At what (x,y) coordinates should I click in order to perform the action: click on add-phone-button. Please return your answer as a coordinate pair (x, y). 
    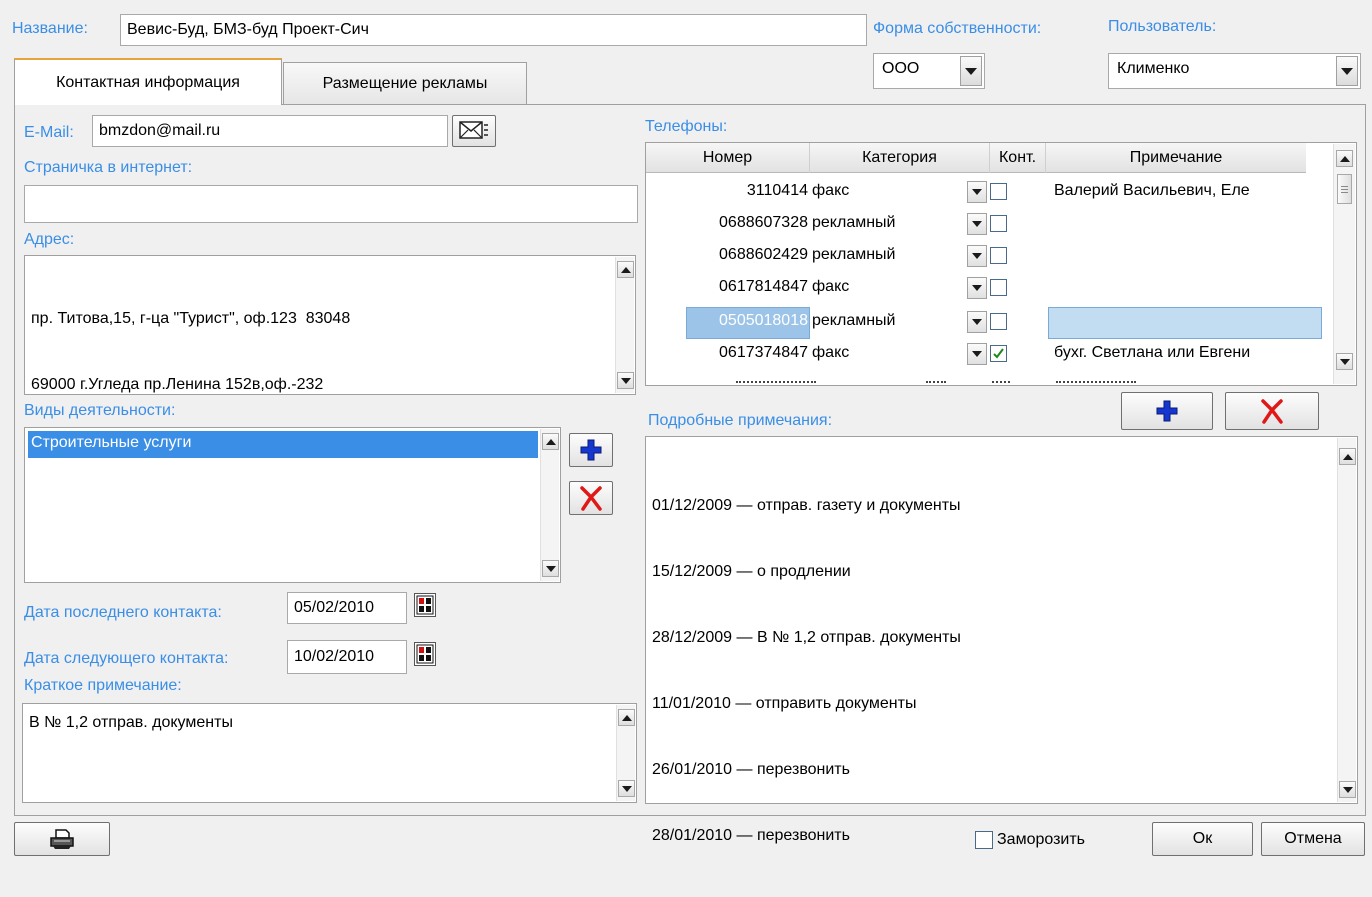
    Looking at the image, I should click on (1167, 411).